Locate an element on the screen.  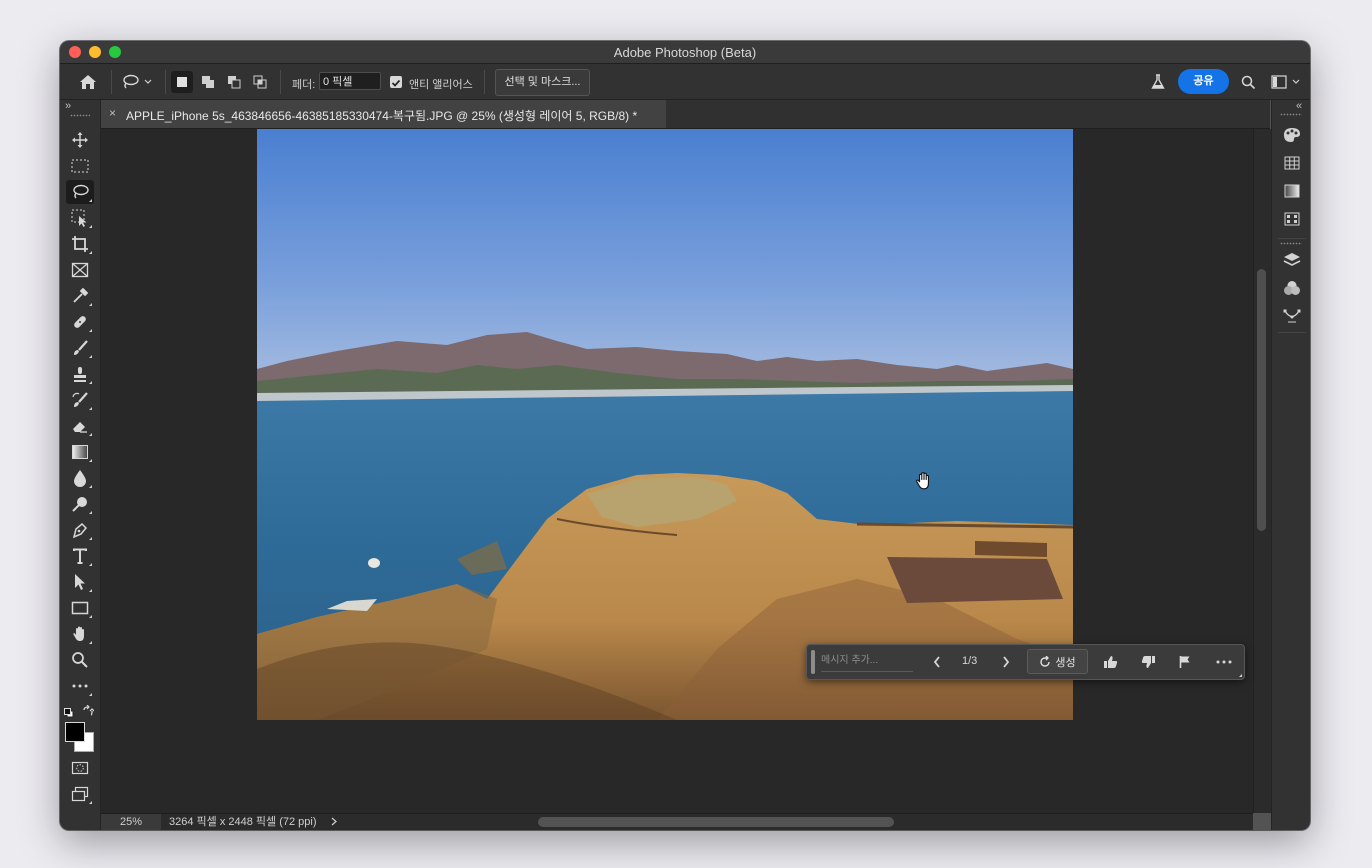
clone-stamp-tool is located at coordinates (80, 374).